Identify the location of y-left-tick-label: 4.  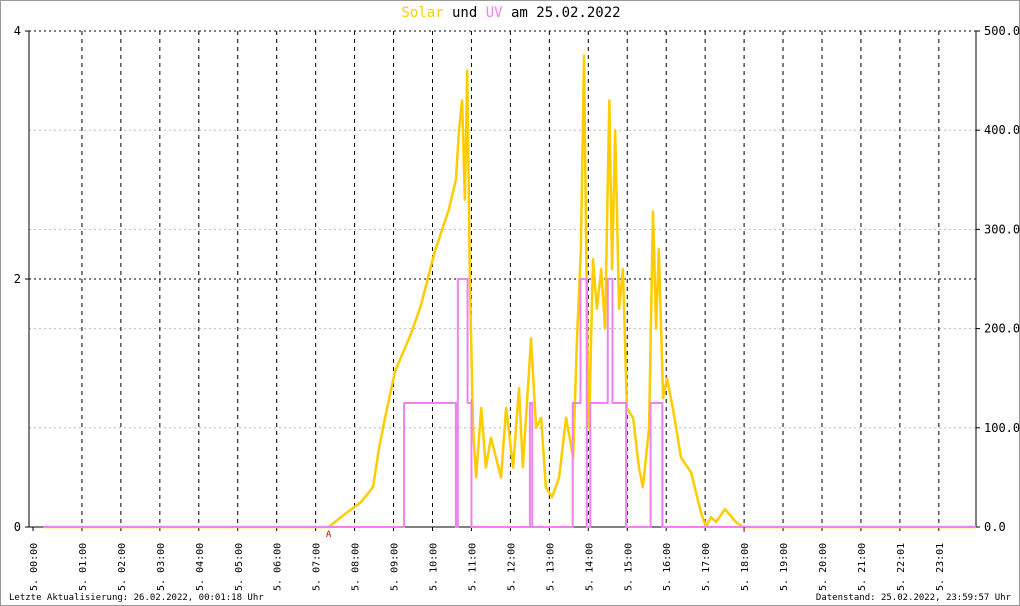
(17, 31).